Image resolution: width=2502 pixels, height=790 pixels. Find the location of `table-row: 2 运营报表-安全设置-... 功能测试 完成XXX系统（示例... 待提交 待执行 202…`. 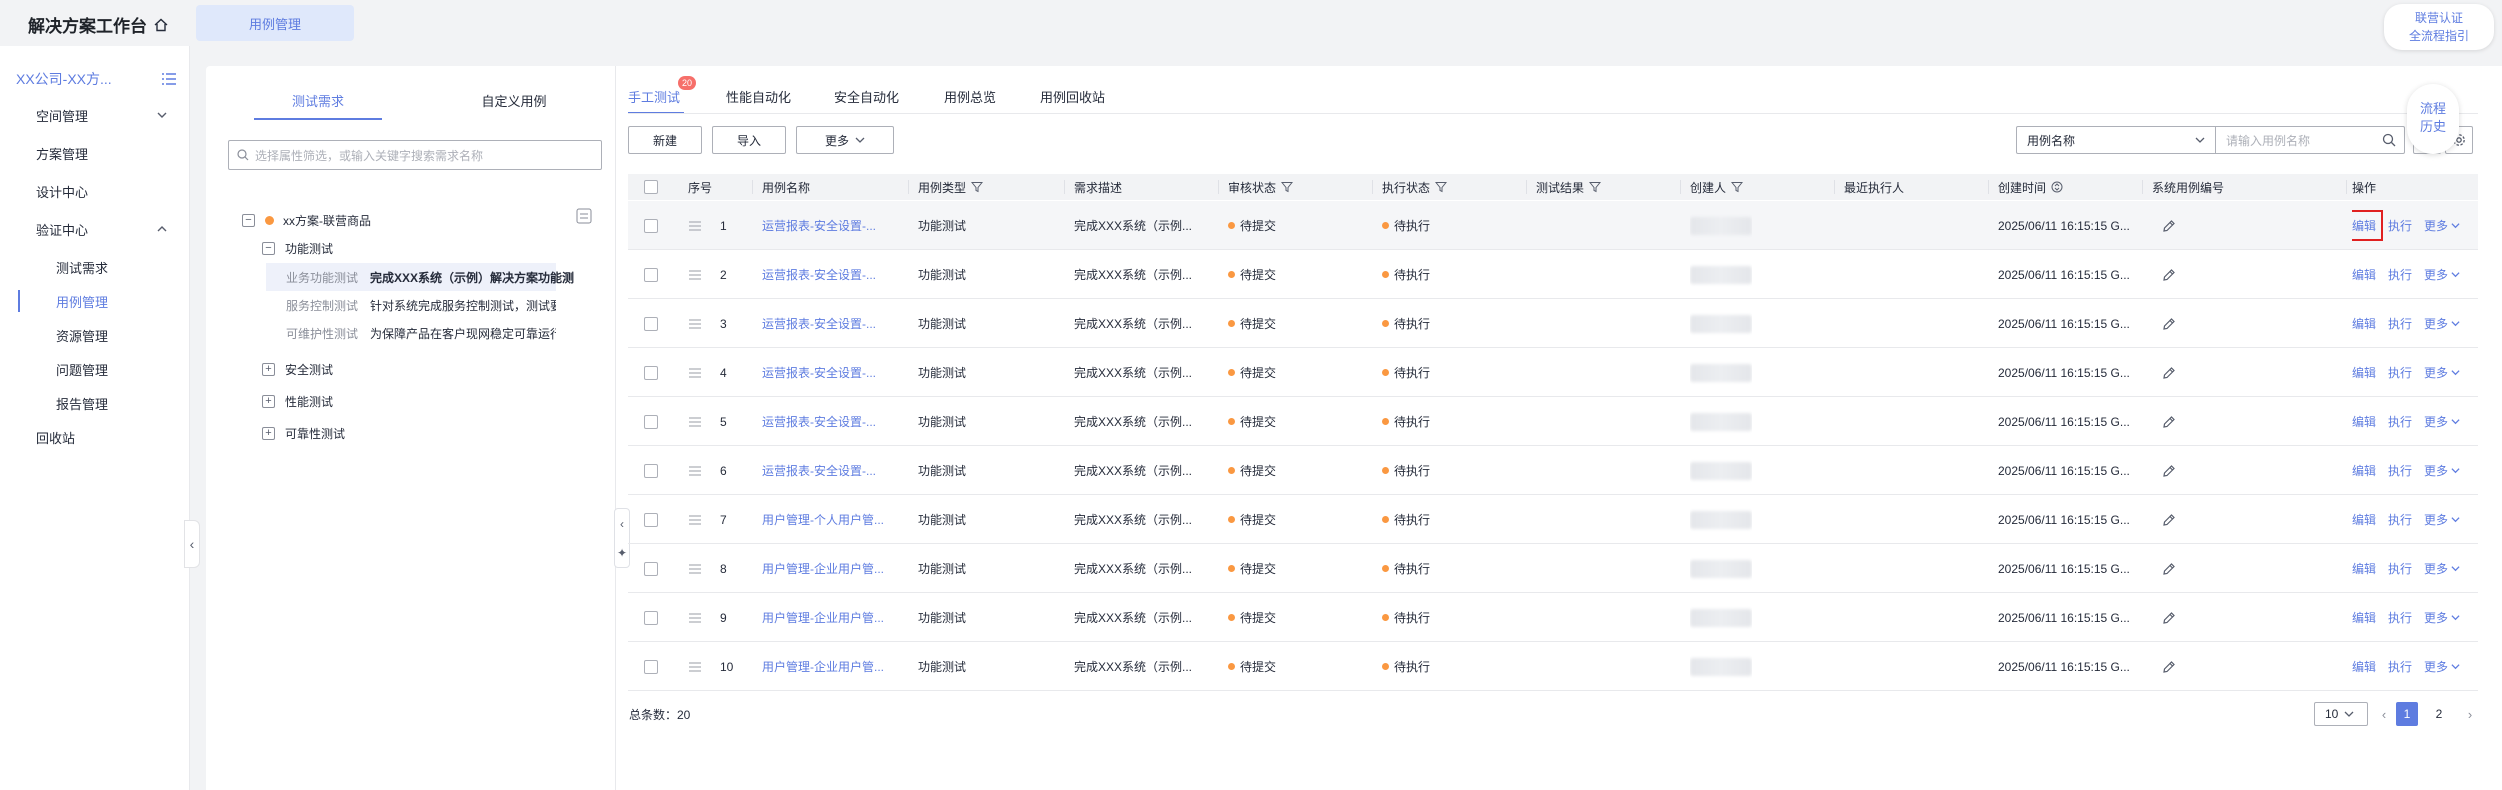

table-row: 2 运营报表-安全设置-... 功能测试 完成XXX系统（示例... 待提交 待执行 202… is located at coordinates (1553, 274).